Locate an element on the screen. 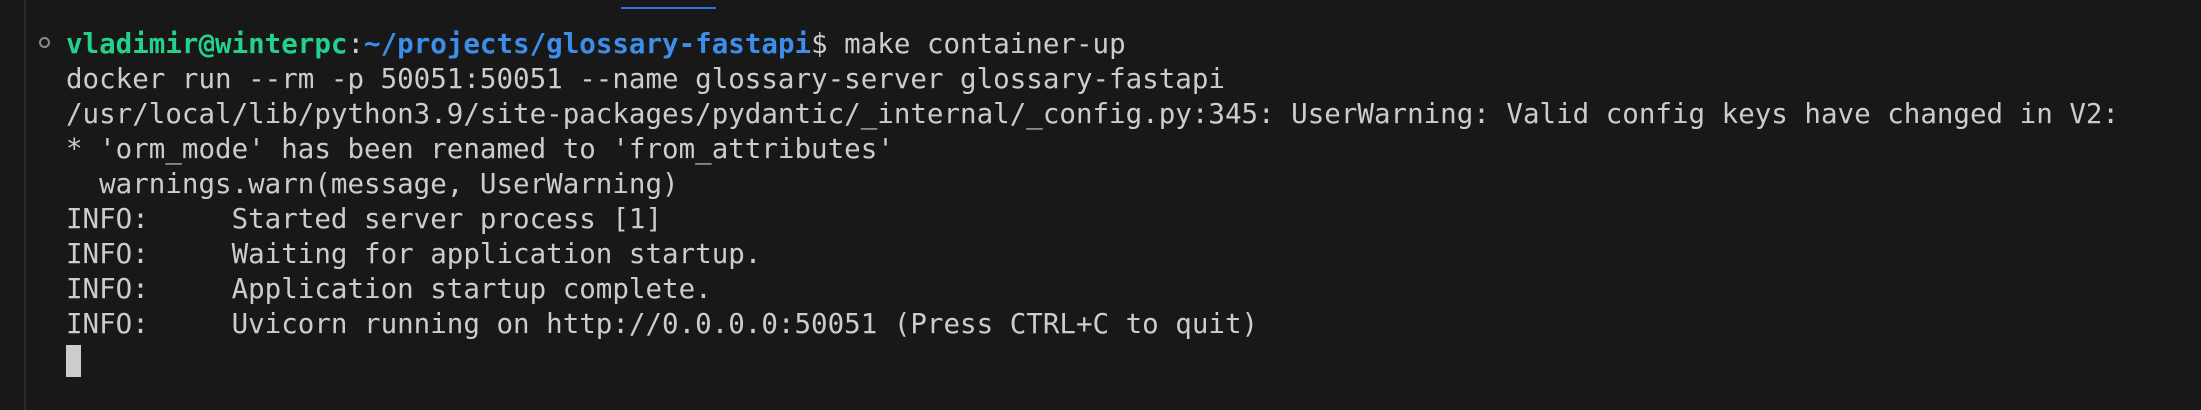 The image size is (2201, 410). active-tab-indicator is located at coordinates (668, 8).